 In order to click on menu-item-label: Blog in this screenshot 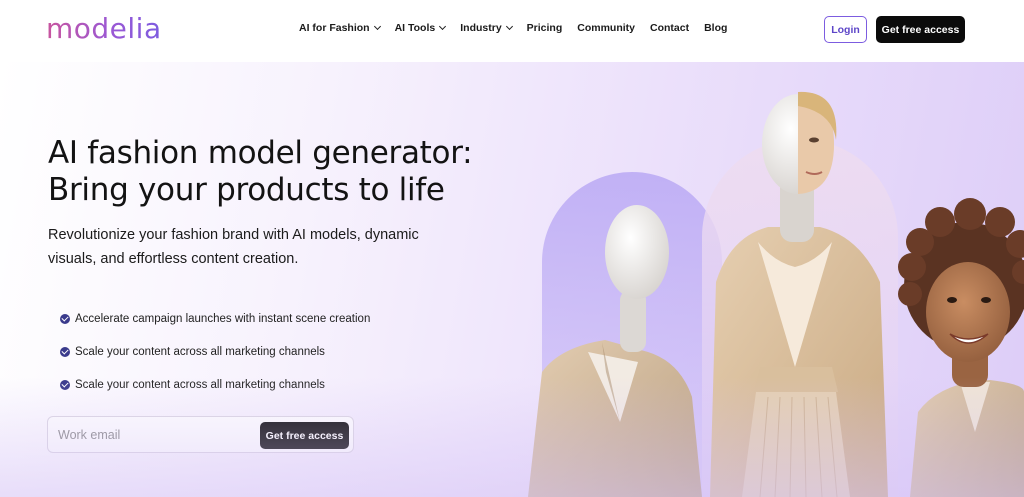, I will do `click(716, 28)`.